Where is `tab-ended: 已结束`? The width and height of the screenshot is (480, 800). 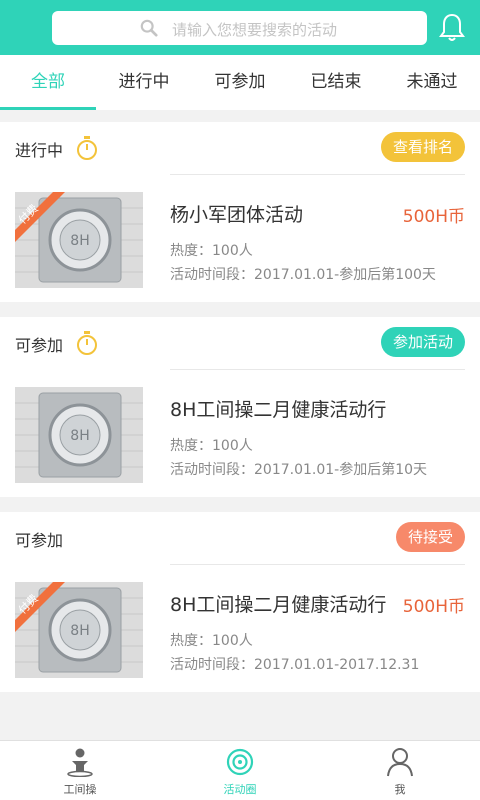
tab-ended: 已结束 is located at coordinates (336, 82).